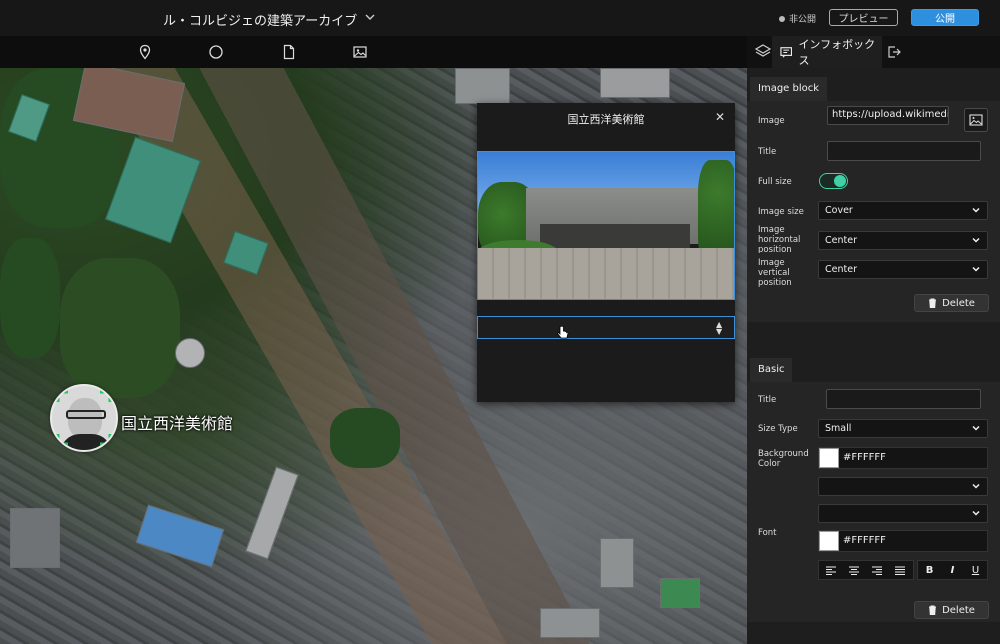 This screenshot has width=1000, height=644. I want to click on file-icon, so click(289, 52).